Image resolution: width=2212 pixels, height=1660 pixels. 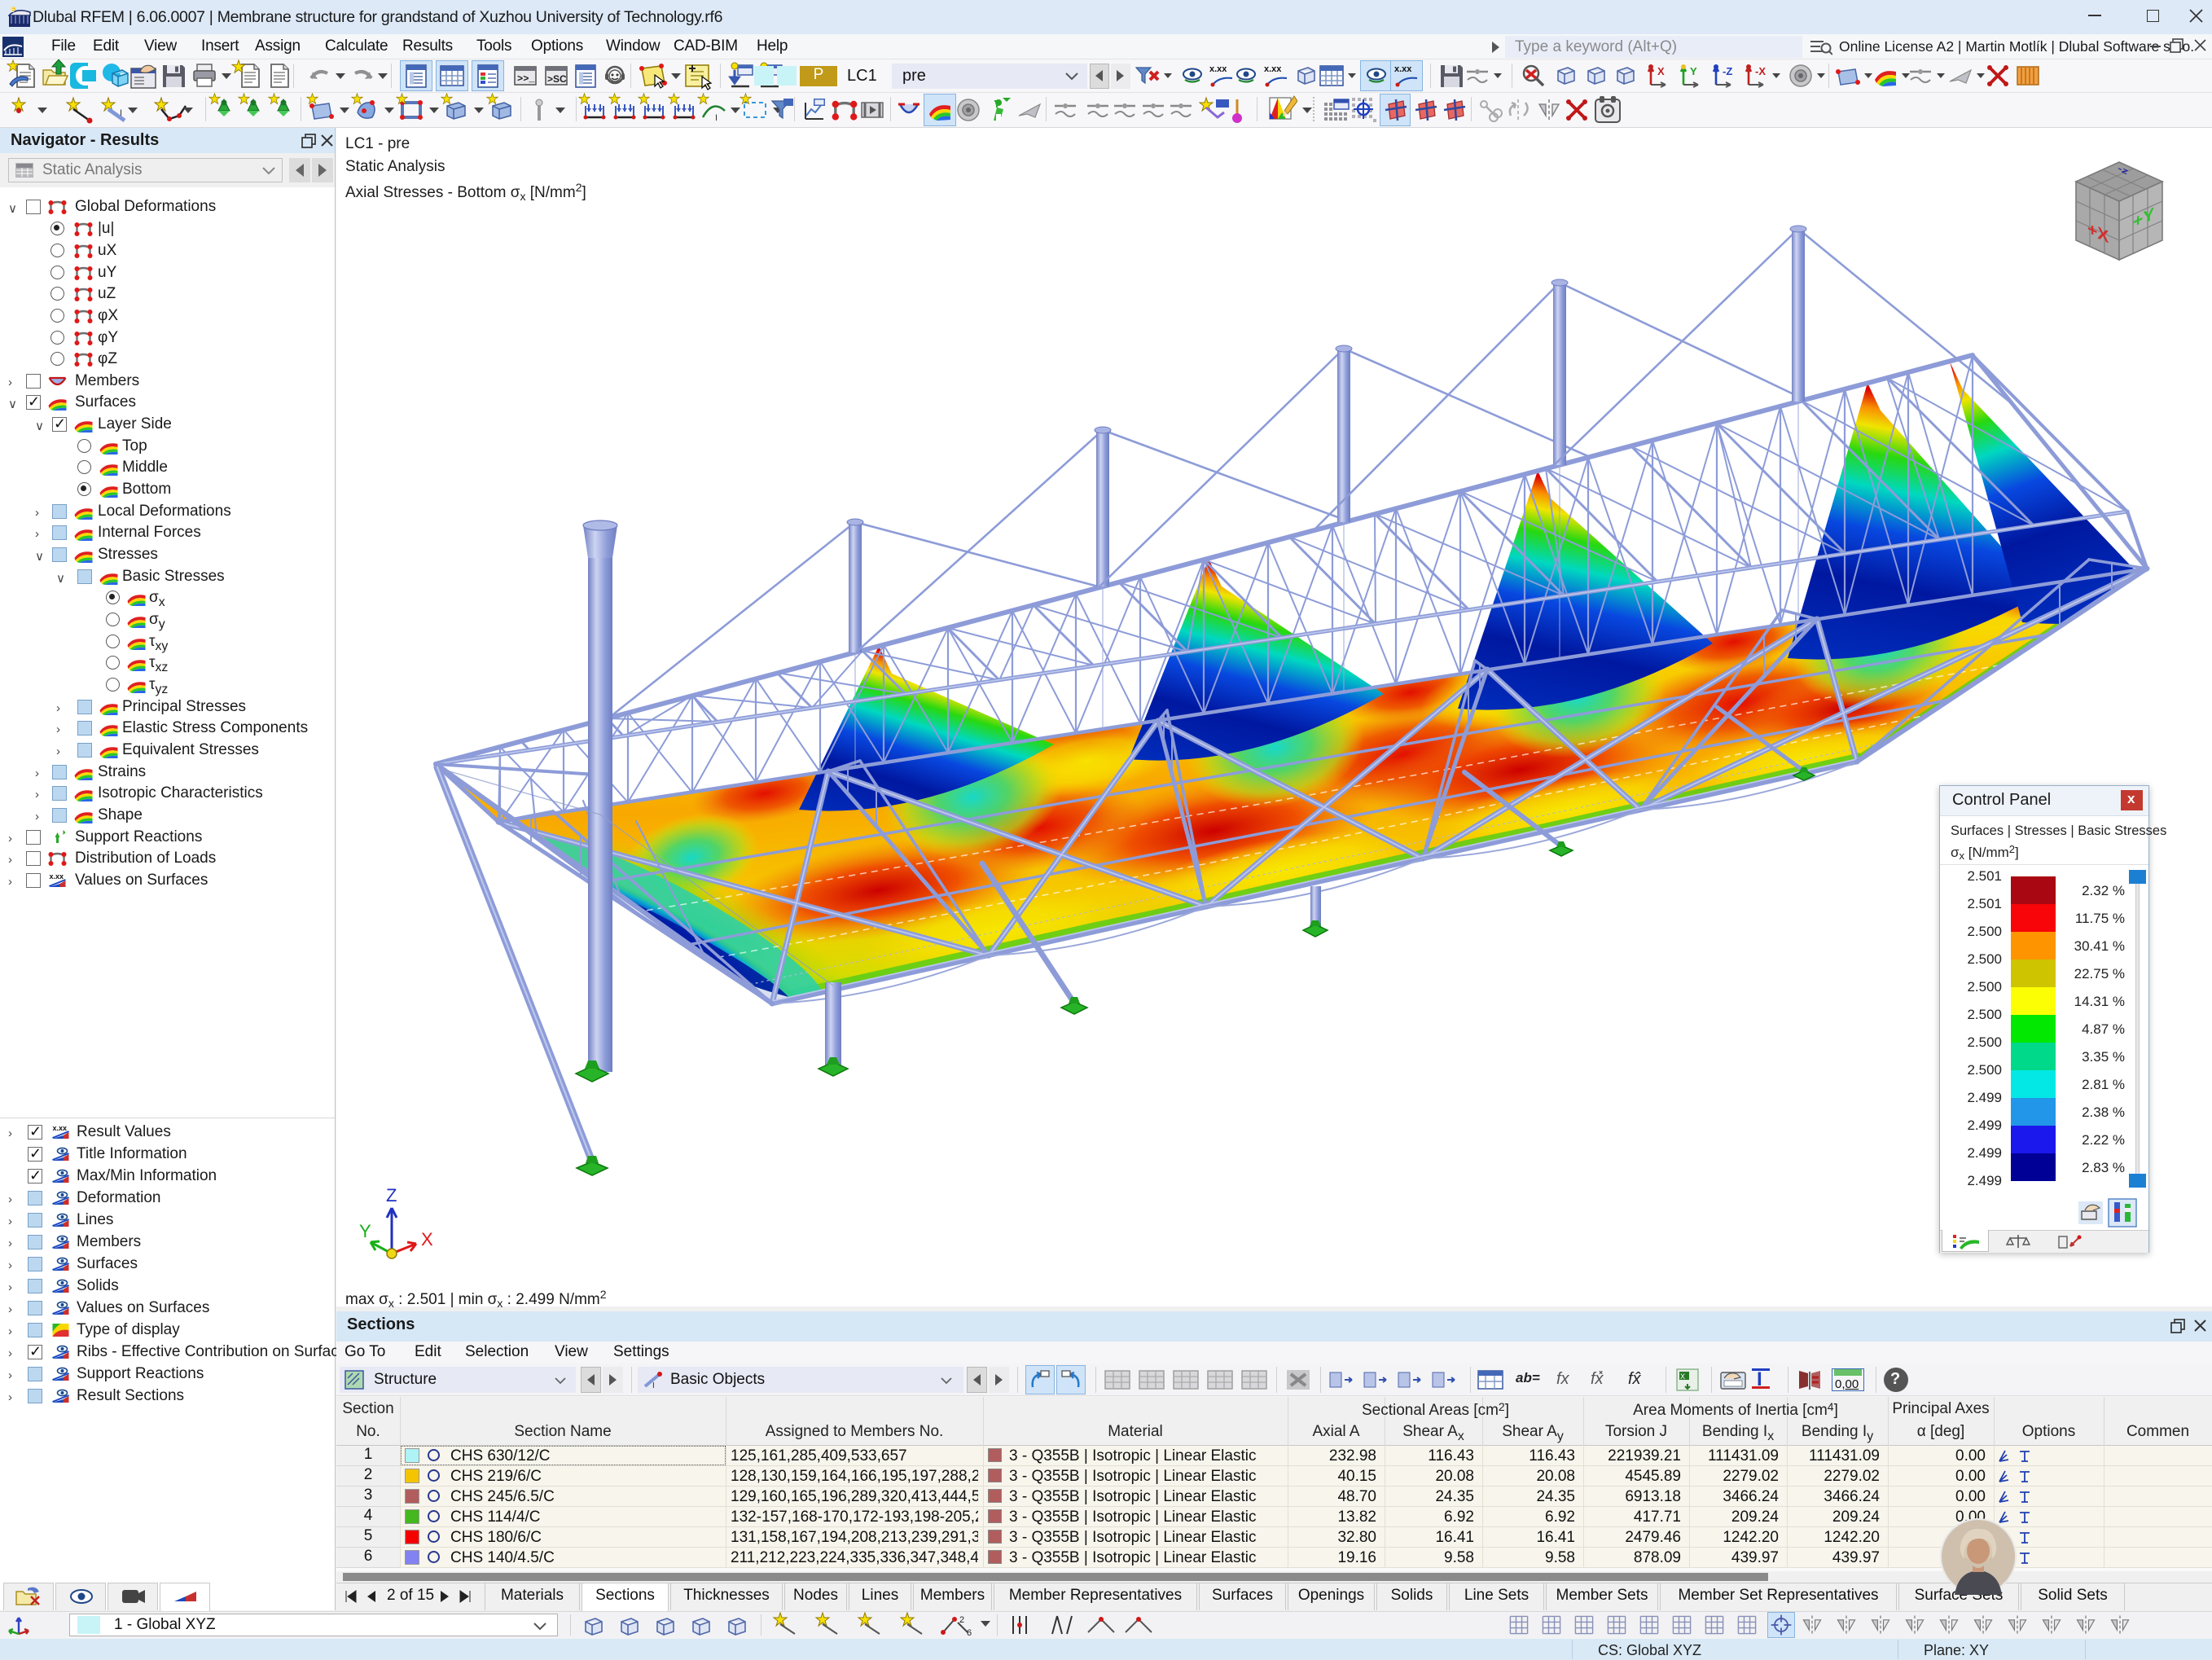 I want to click on svg-text: 2, so click(x=962, y=1620).